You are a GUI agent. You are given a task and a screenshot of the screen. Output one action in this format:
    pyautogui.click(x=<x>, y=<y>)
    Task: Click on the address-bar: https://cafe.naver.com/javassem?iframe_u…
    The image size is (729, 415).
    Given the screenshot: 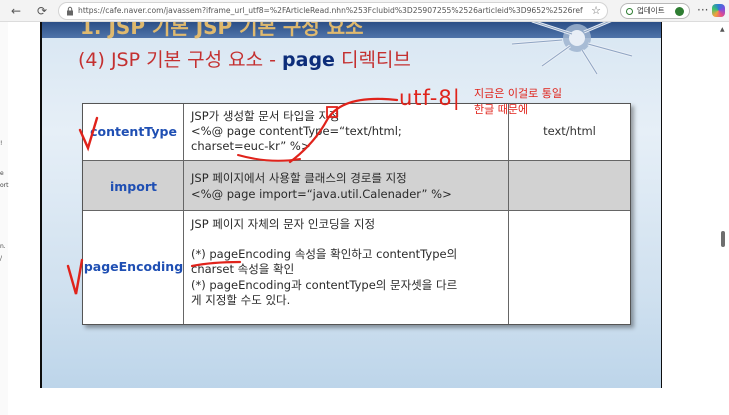 What is the action you would take?
    pyautogui.click(x=333, y=11)
    